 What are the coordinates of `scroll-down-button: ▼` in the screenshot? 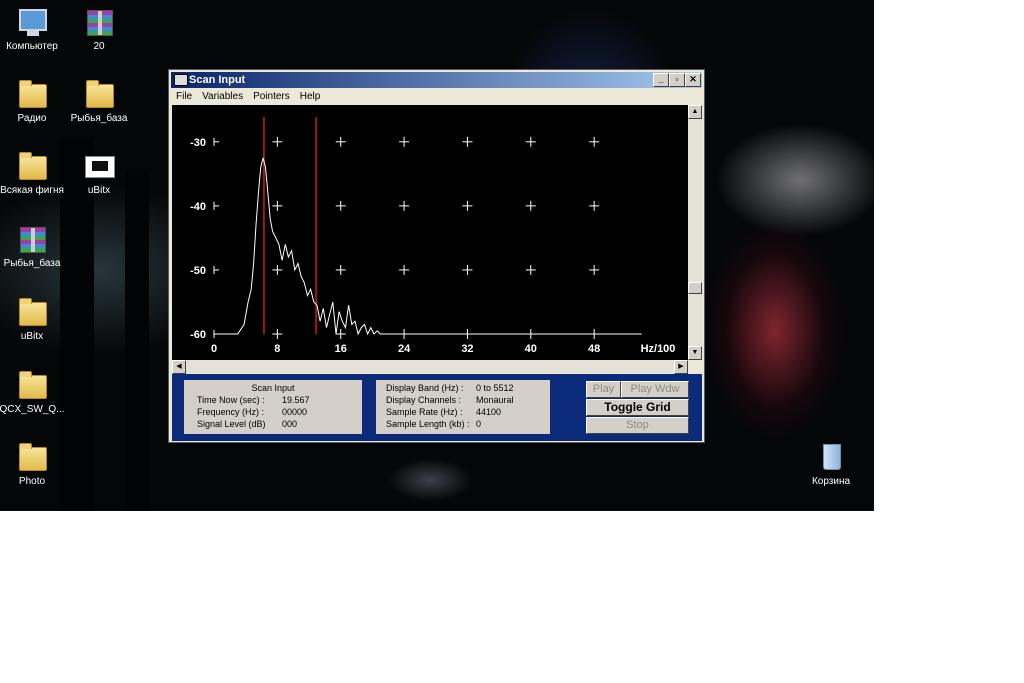 It's located at (695, 353).